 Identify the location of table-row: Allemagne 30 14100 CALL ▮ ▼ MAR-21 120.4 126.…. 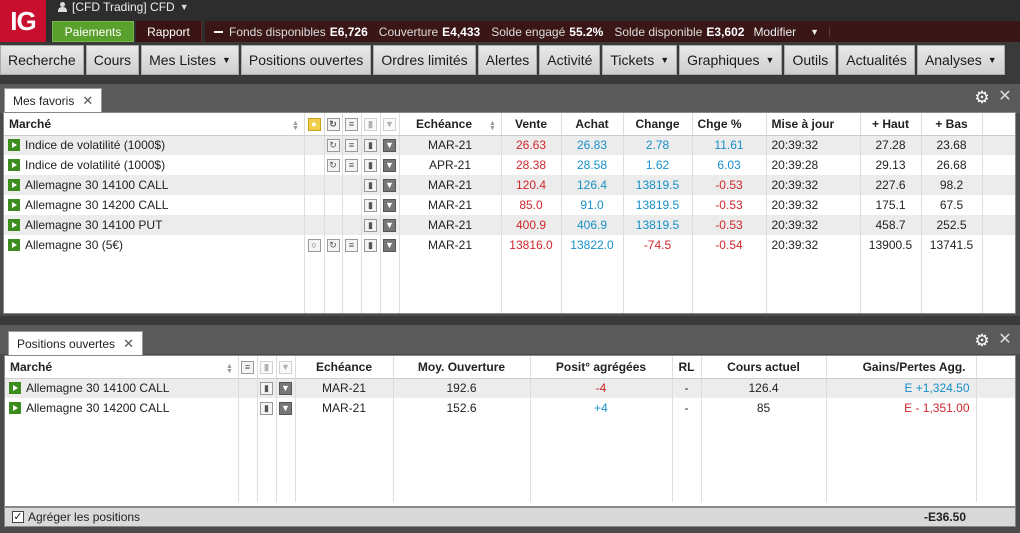
(509, 185).